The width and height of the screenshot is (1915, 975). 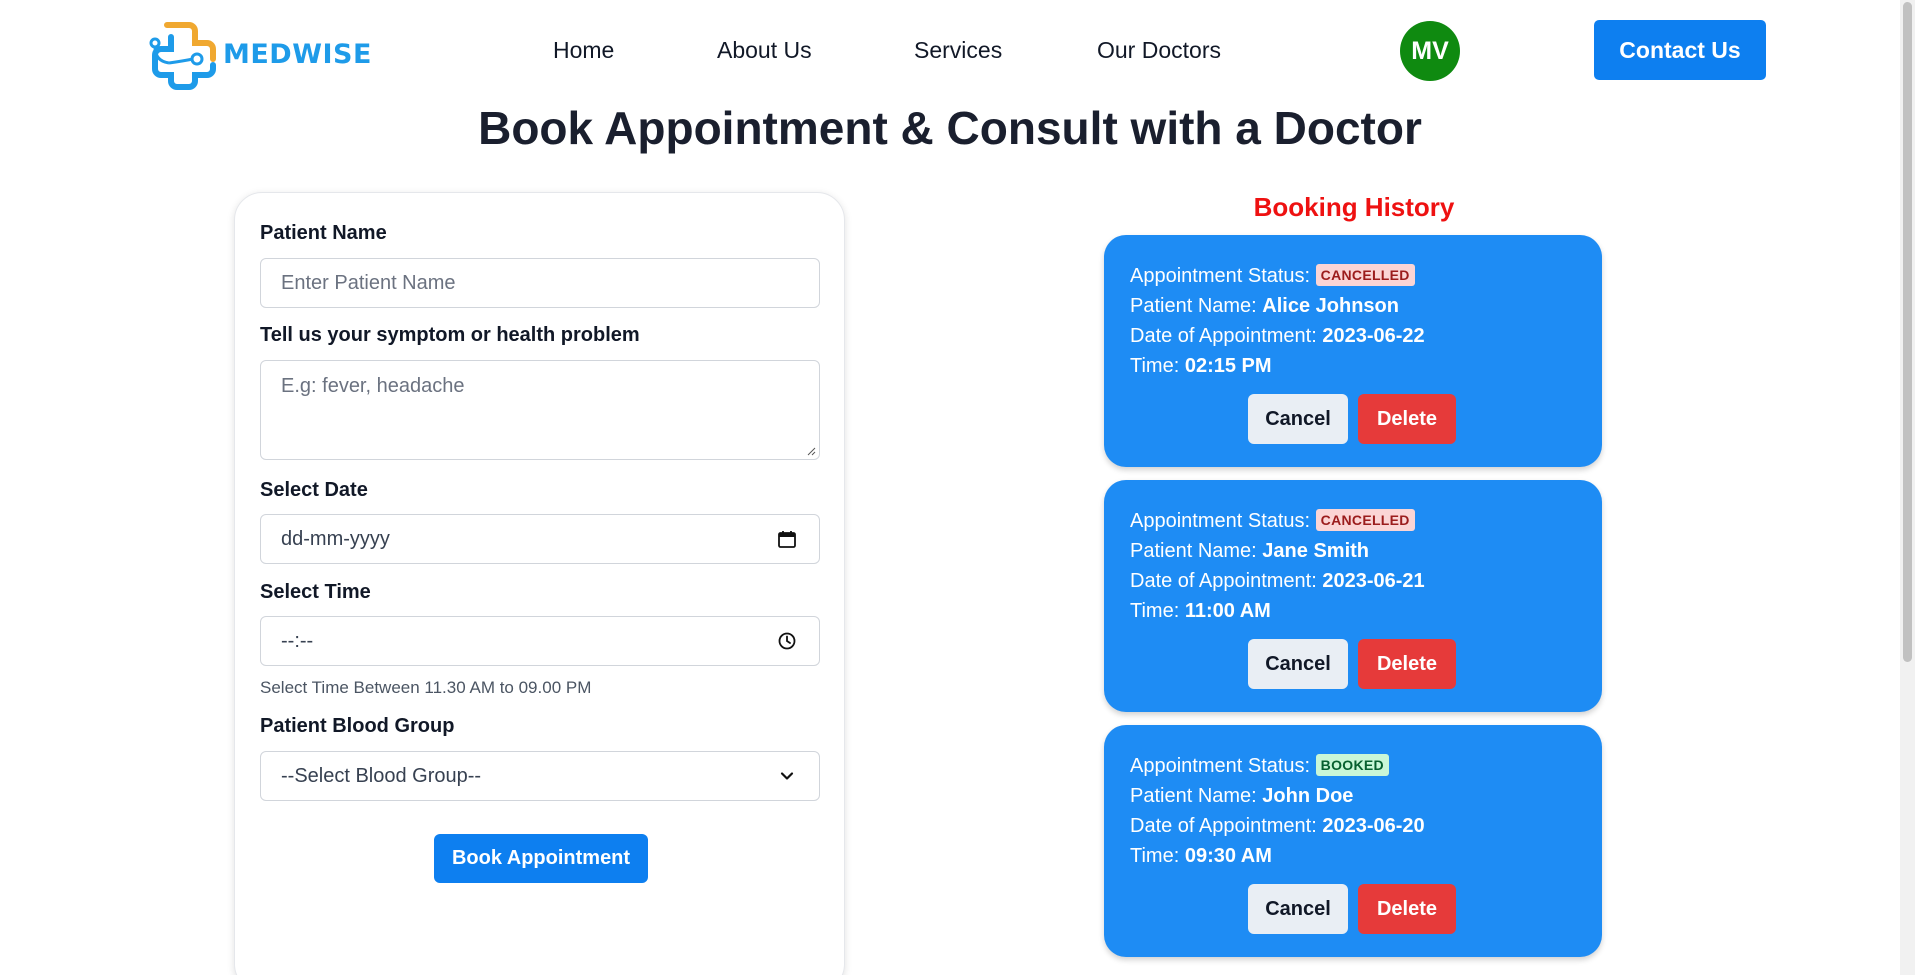 I want to click on appointment-status-line: Appointment Status: BOOKED, so click(x=1259, y=766).